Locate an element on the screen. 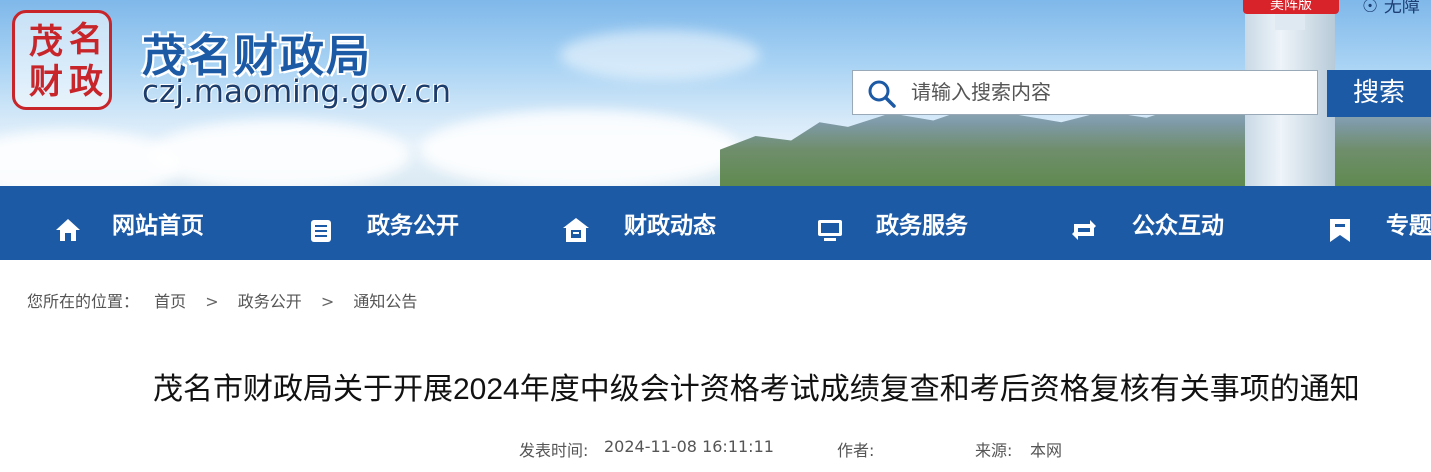 This screenshot has height=472, width=1431. source-label: 来源: is located at coordinates (994, 450).